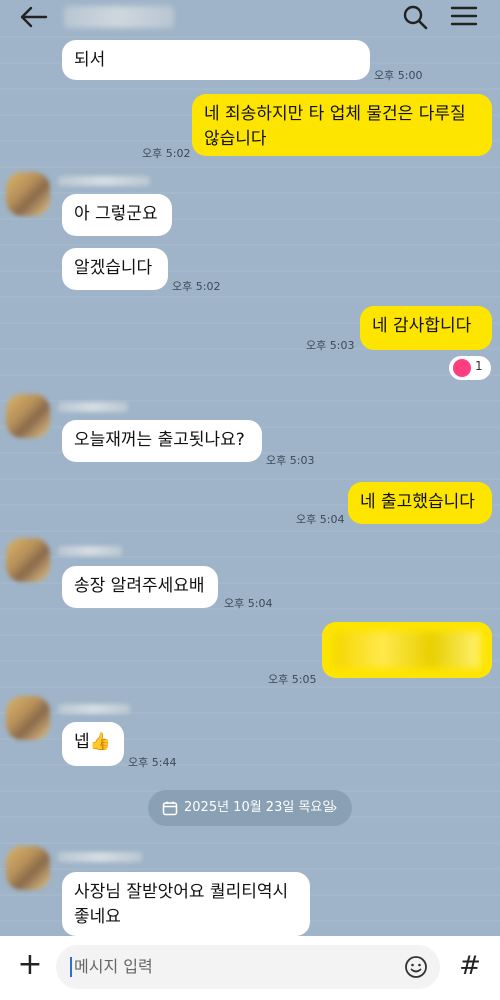 The image size is (500, 1000). I want to click on message-text-line: 네 죄송하지만 타 업체 물건은 다루질, so click(335, 114).